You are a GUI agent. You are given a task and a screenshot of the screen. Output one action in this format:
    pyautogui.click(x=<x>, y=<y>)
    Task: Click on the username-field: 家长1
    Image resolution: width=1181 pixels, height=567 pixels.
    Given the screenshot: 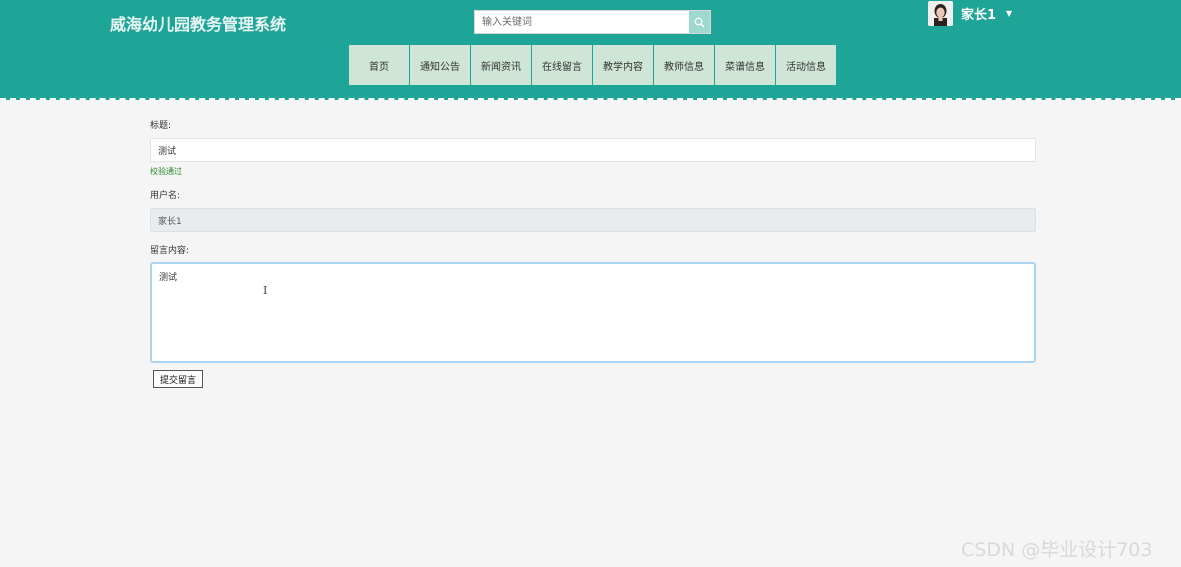 What is the action you would take?
    pyautogui.click(x=593, y=220)
    